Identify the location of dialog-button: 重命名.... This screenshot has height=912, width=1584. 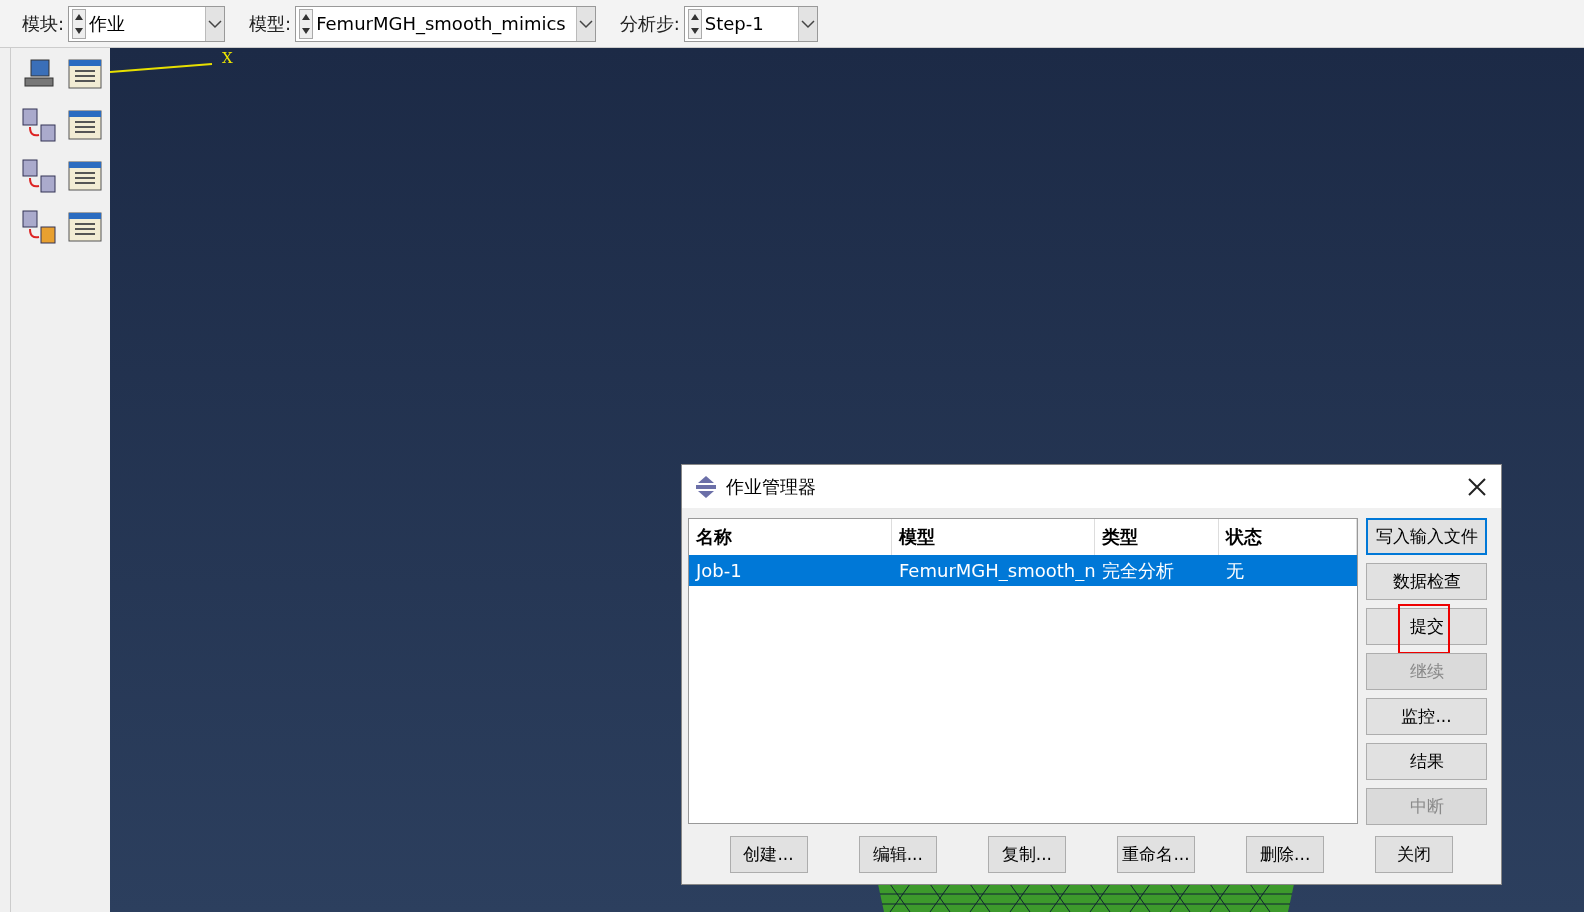
(1156, 855).